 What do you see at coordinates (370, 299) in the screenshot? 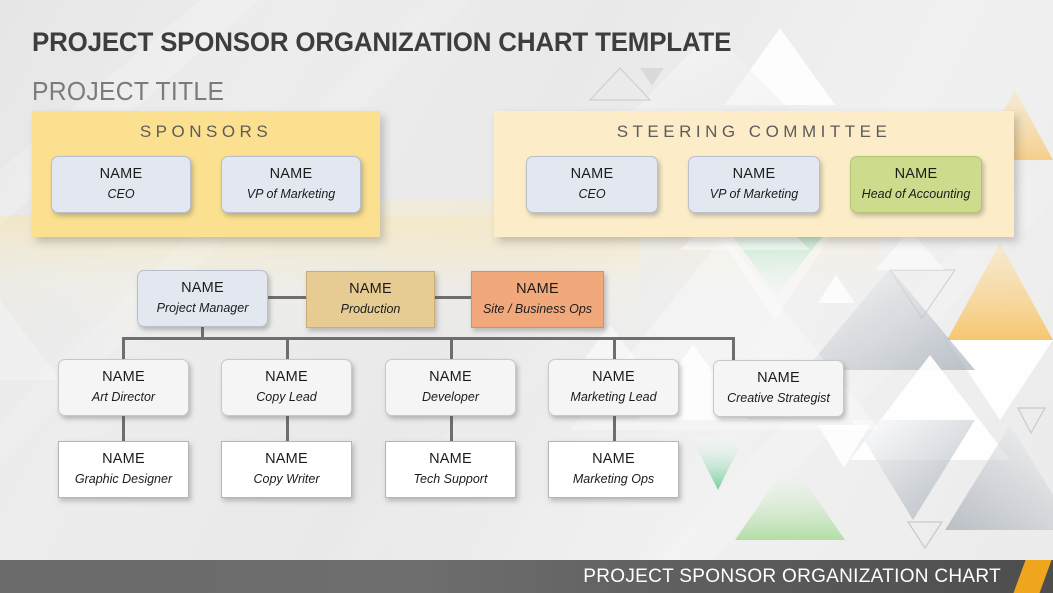
I see `node-production: NAME Production` at bounding box center [370, 299].